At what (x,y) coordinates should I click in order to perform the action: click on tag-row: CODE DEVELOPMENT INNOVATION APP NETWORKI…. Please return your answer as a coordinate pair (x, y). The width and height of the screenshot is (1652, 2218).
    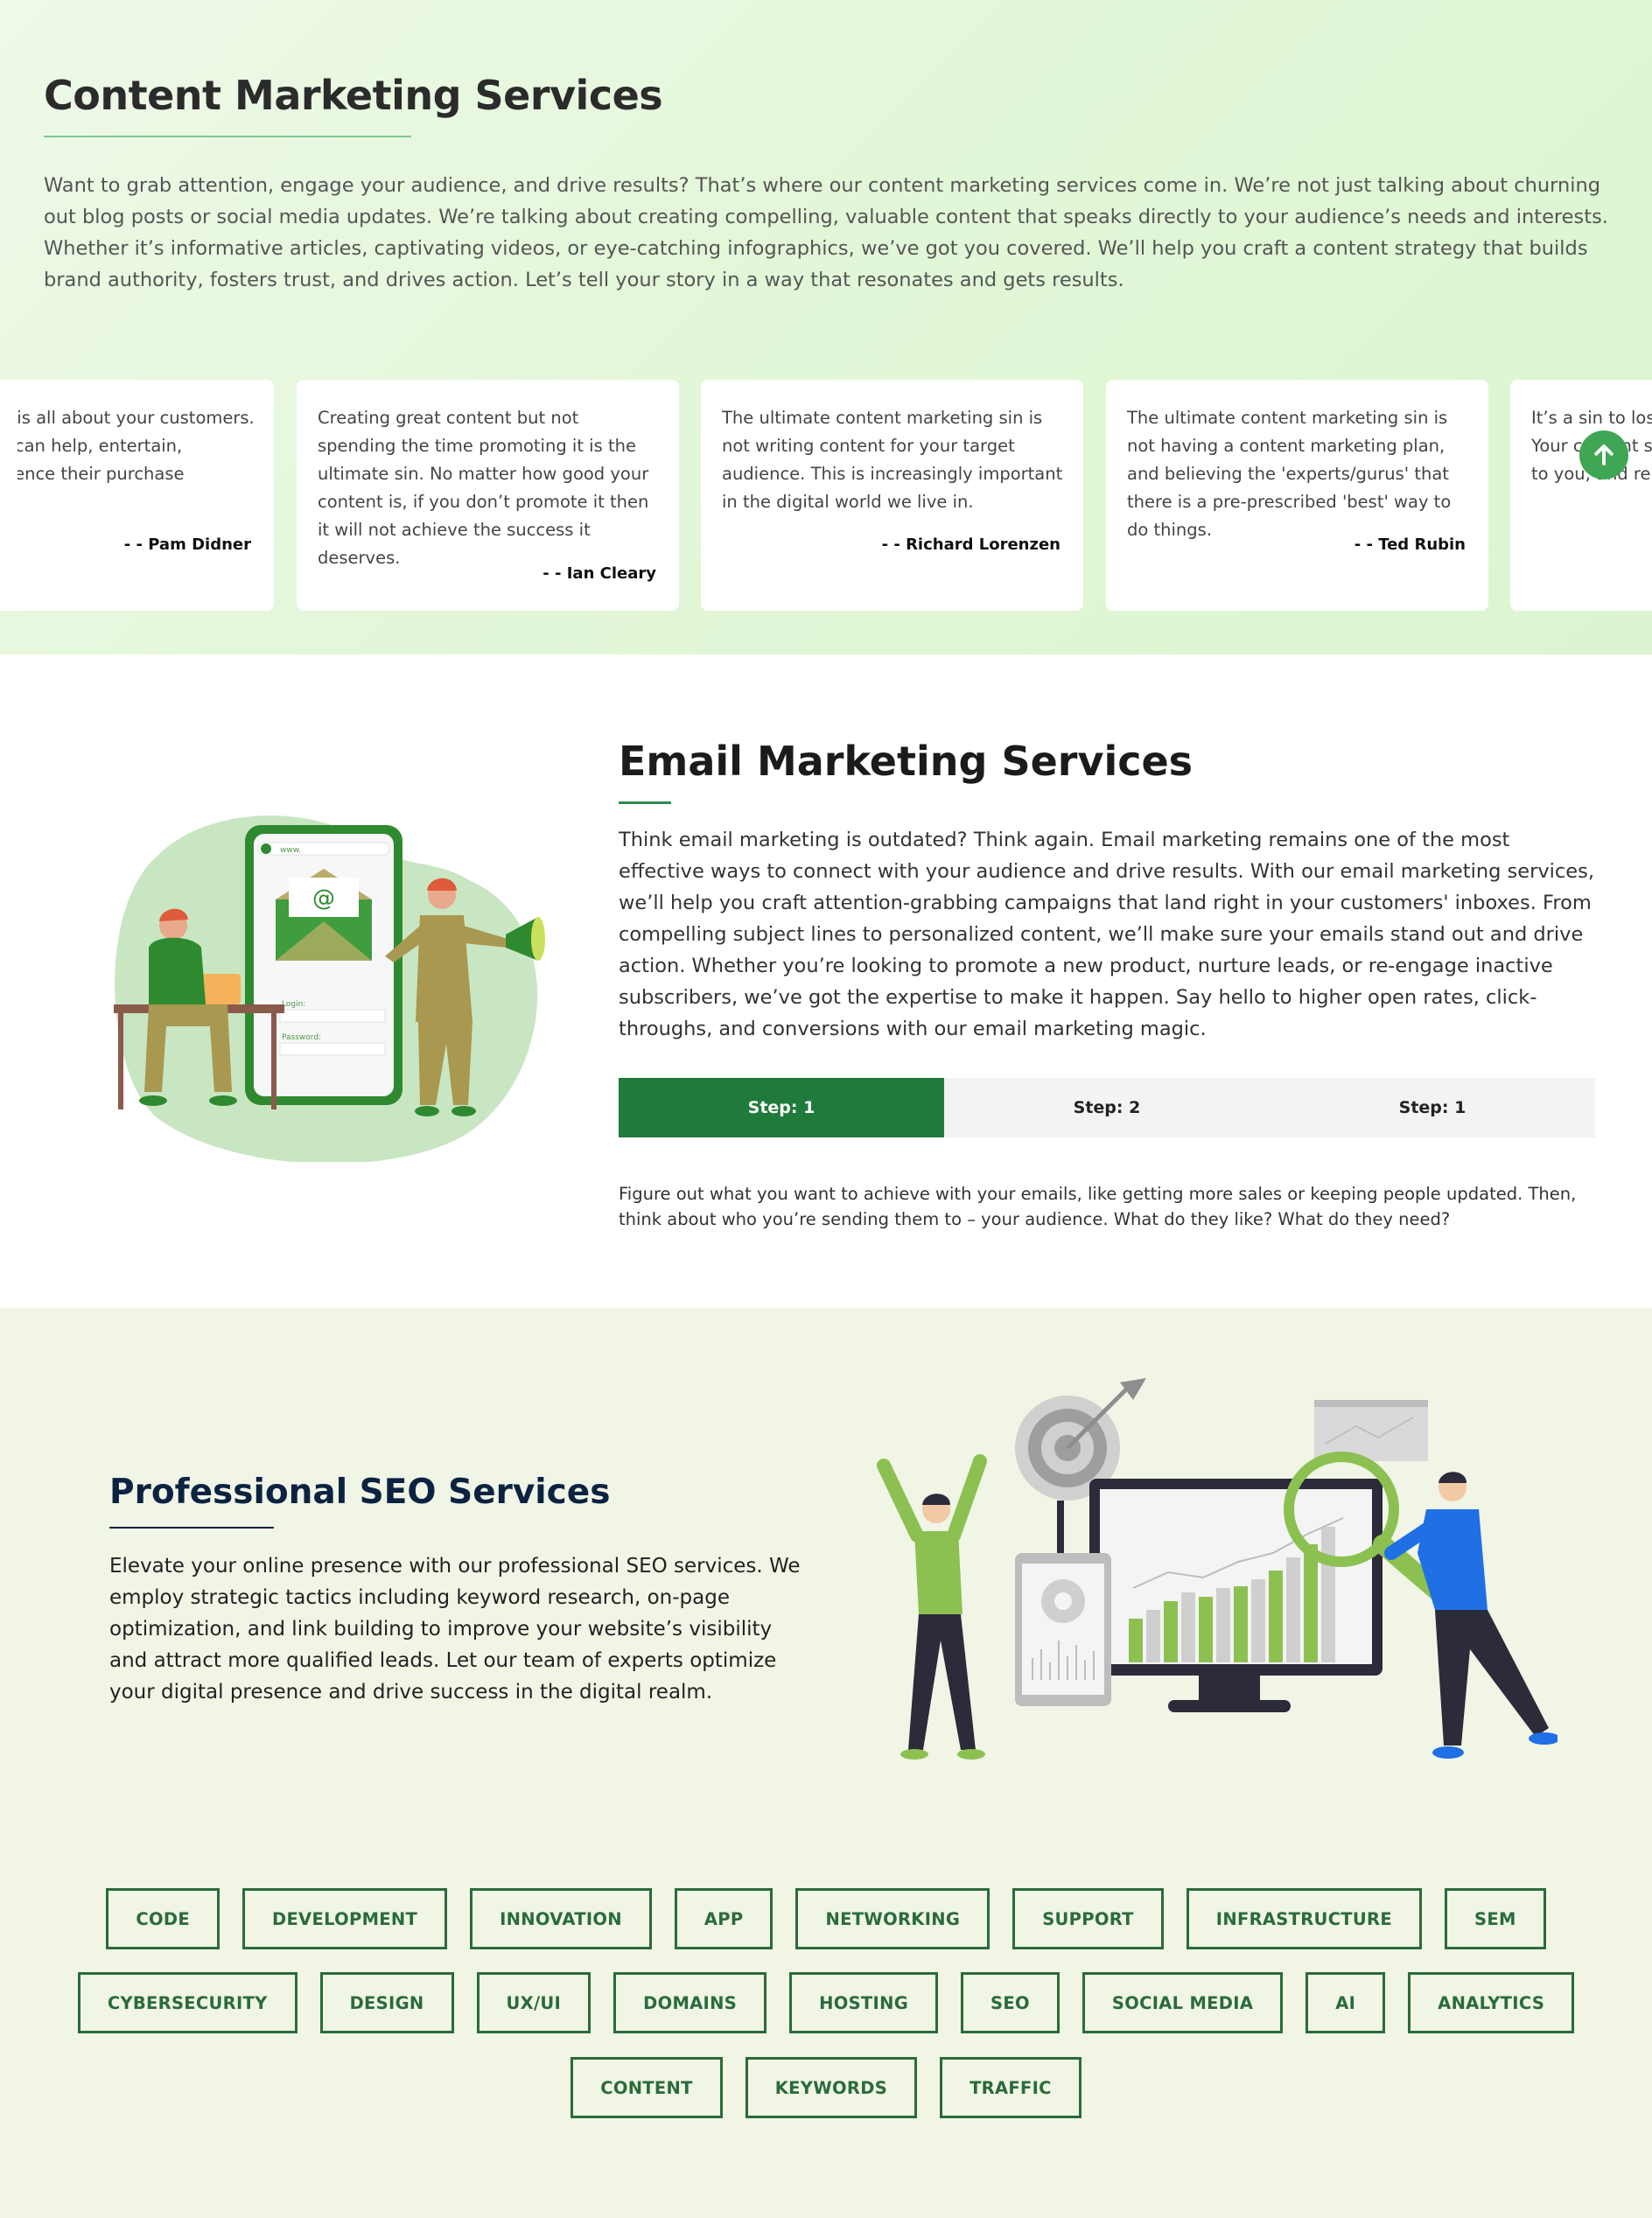
    Looking at the image, I should click on (826, 1919).